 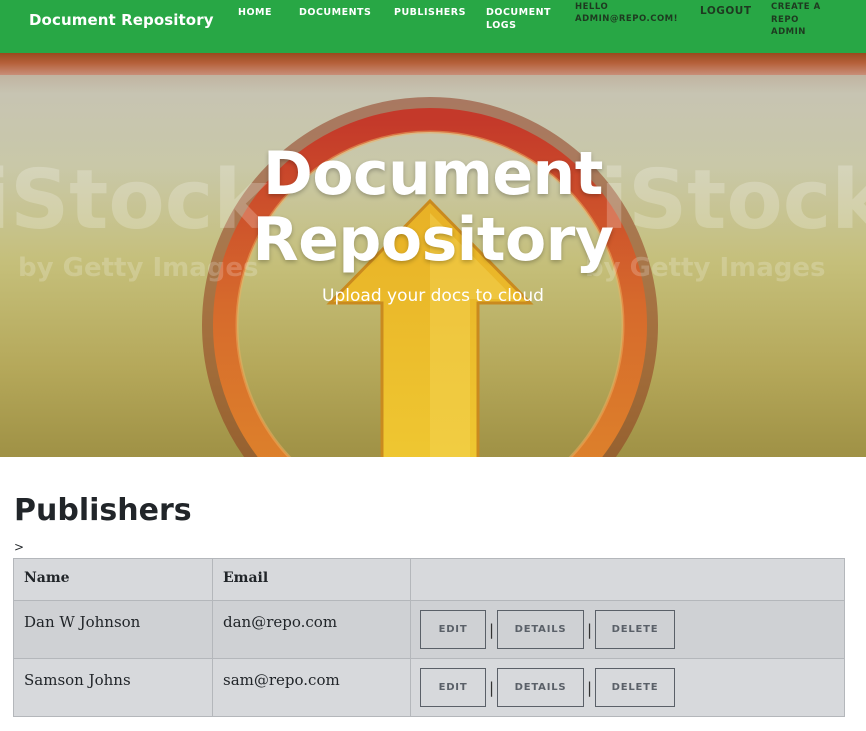 I want to click on hero-title-line1: Document, so click(x=433, y=174).